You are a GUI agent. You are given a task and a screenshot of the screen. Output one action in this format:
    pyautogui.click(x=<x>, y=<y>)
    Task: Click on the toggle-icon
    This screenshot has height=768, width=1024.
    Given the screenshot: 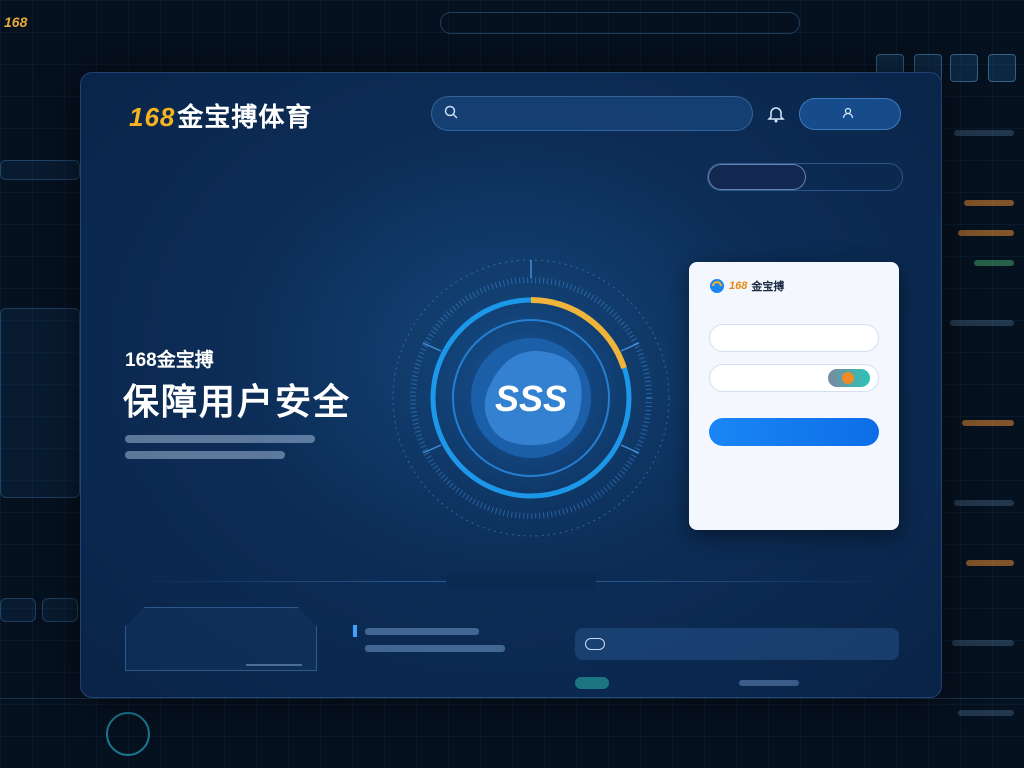 What is the action you would take?
    pyautogui.click(x=595, y=644)
    